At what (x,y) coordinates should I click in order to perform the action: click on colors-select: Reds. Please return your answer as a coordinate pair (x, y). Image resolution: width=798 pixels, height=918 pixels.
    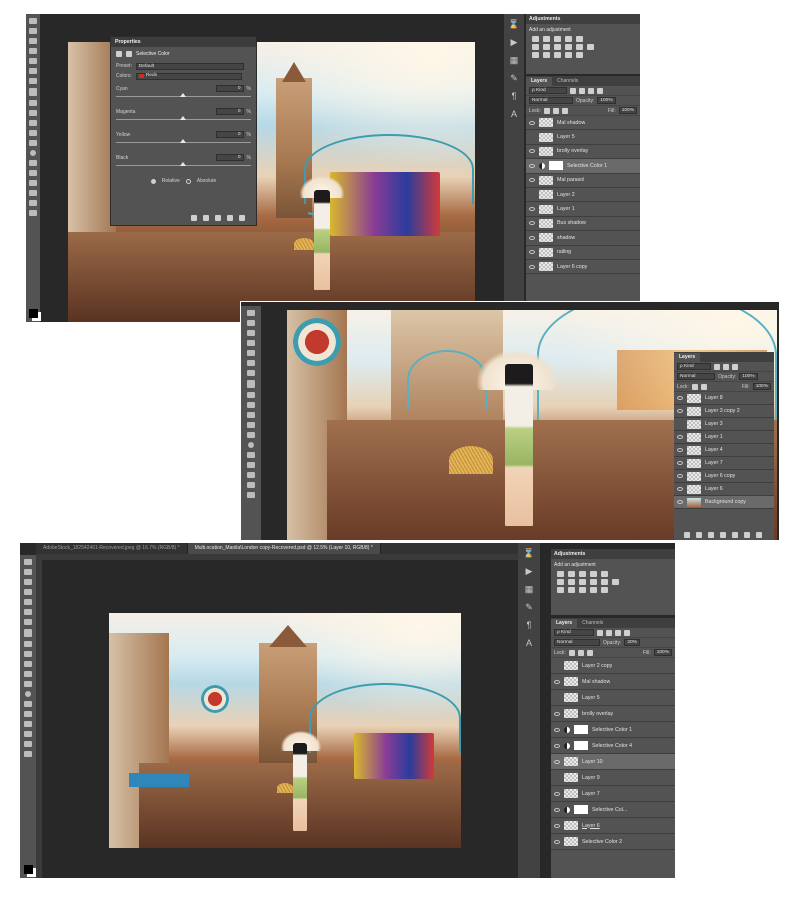
    Looking at the image, I should click on (188, 76).